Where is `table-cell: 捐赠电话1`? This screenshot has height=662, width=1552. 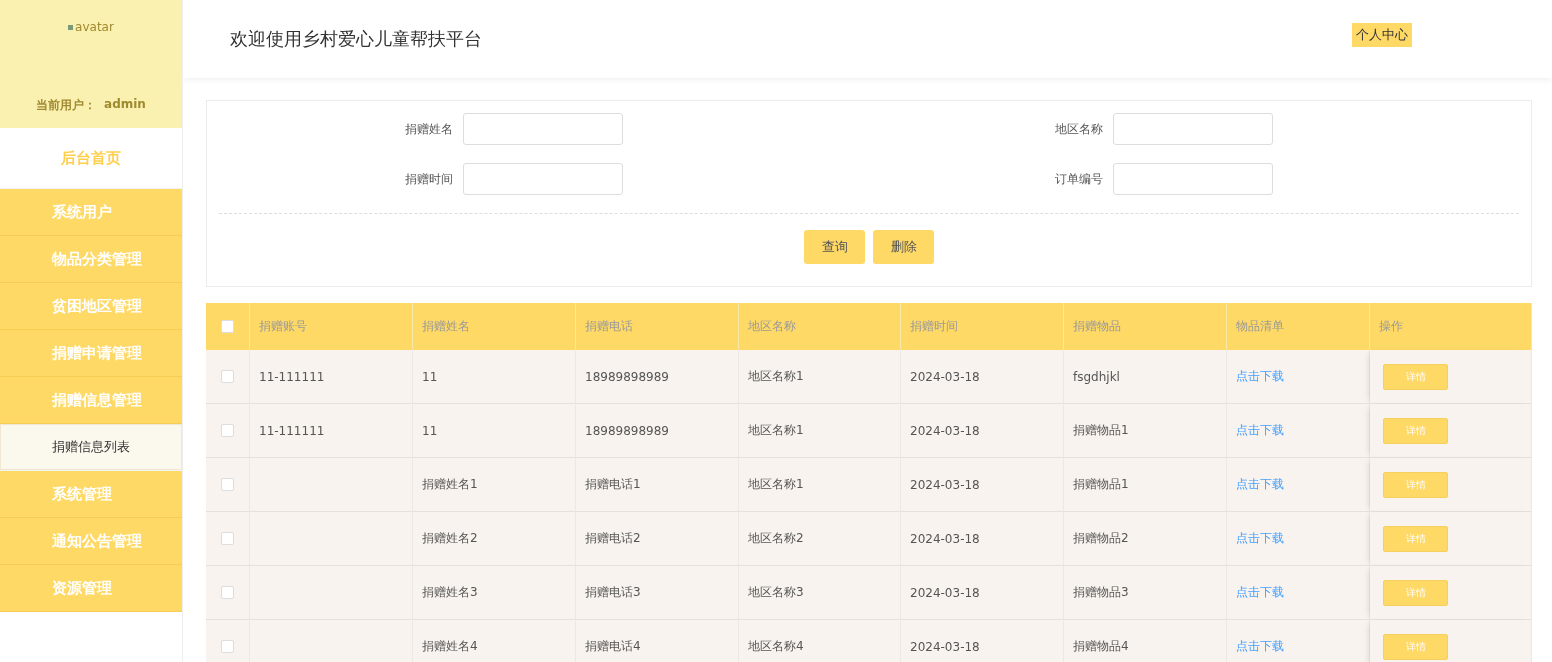
table-cell: 捐赠电话1 is located at coordinates (657, 485).